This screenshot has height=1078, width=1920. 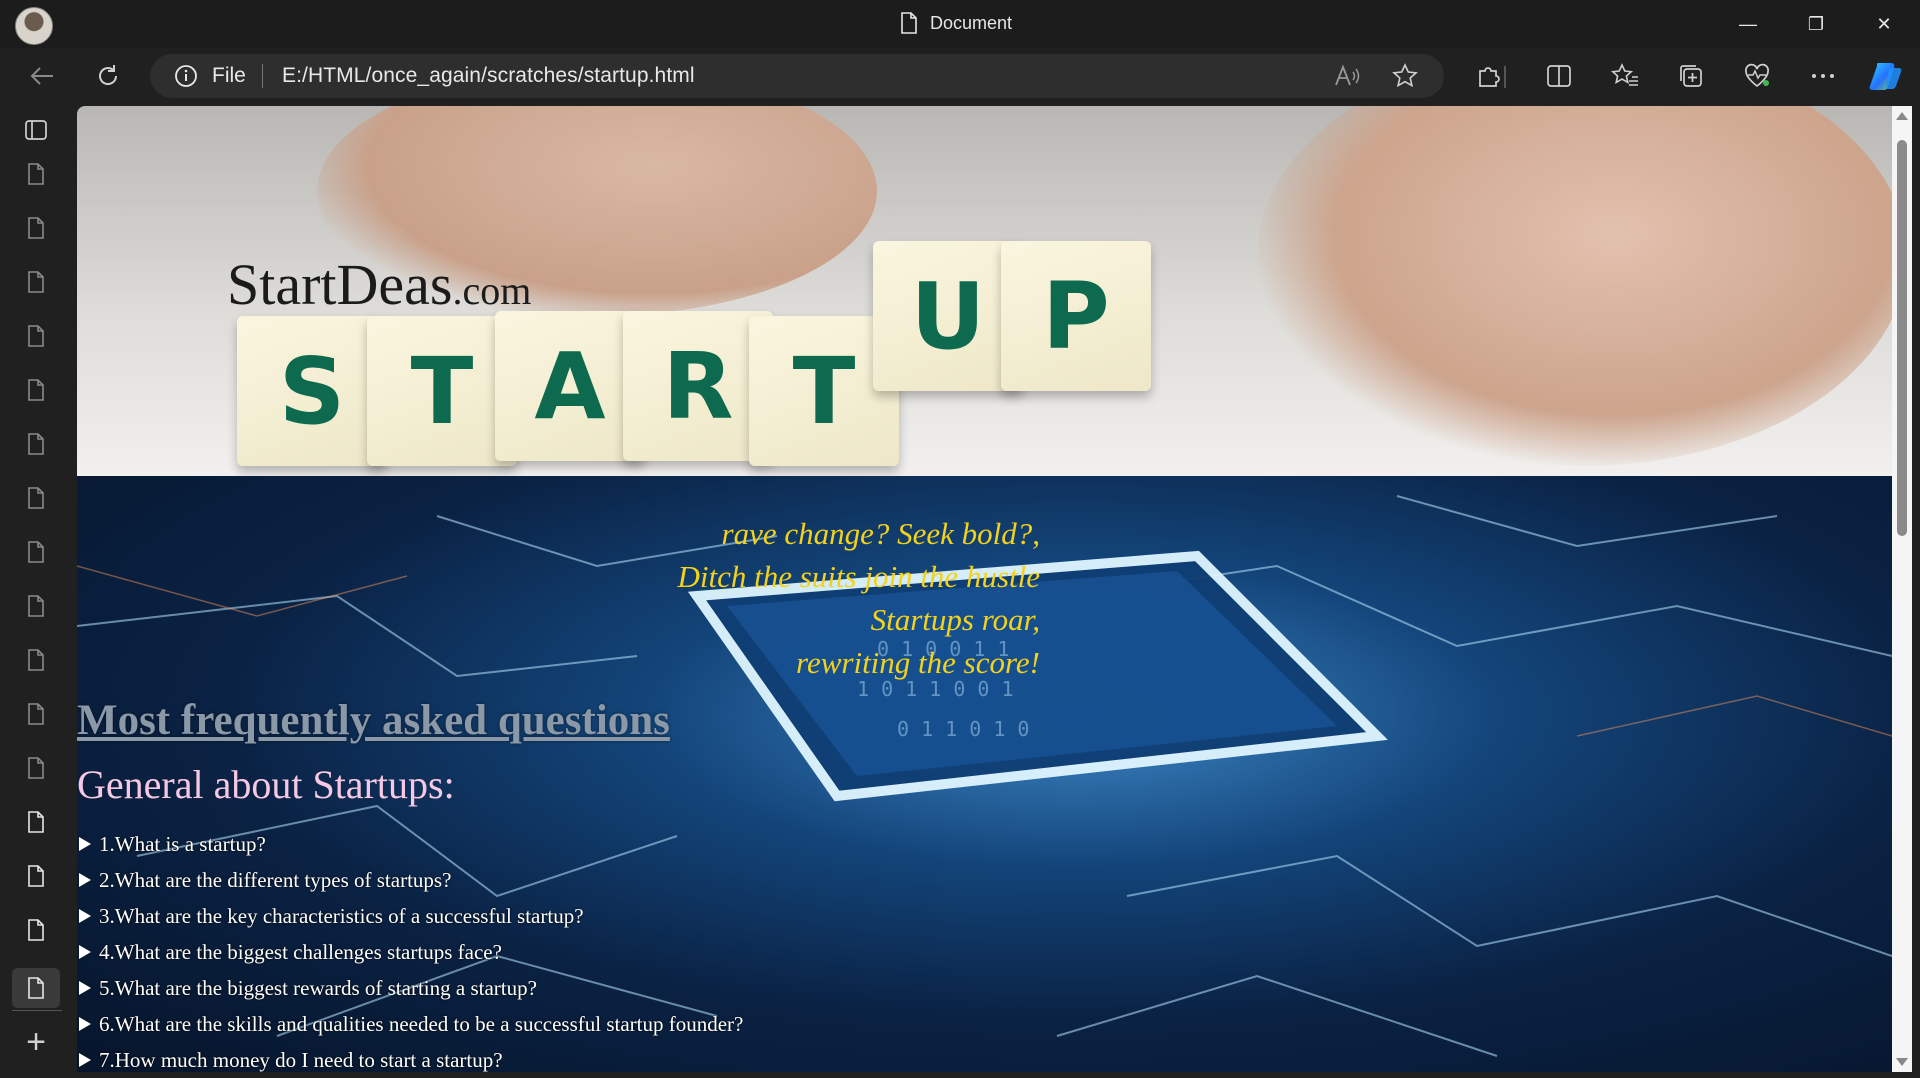 What do you see at coordinates (36, 1042) in the screenshot?
I see `new-tab-button: +` at bounding box center [36, 1042].